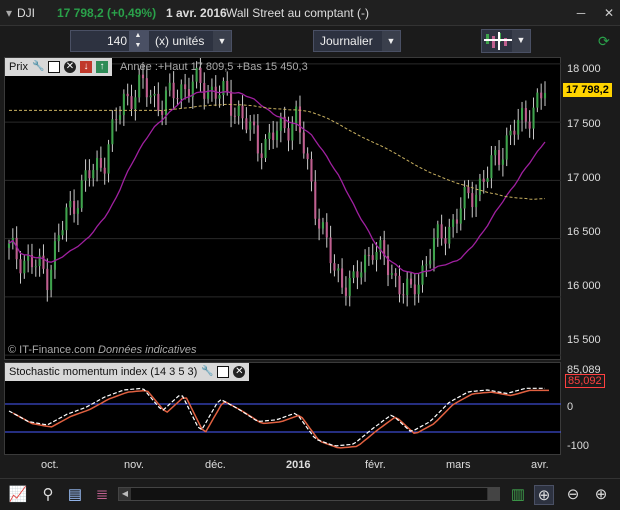 The image size is (620, 510). What do you see at coordinates (85, 67) in the screenshot?
I see `export-icon: ↓` at bounding box center [85, 67].